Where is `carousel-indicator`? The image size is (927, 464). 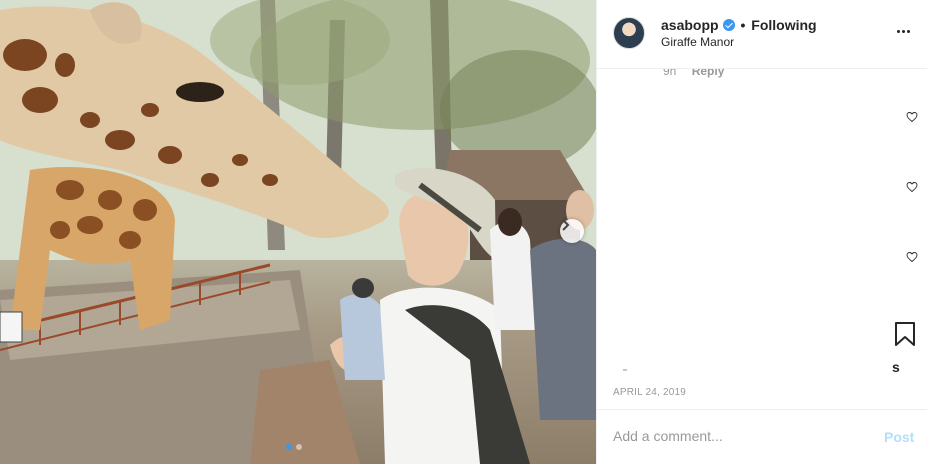 carousel-indicator is located at coordinates (294, 447).